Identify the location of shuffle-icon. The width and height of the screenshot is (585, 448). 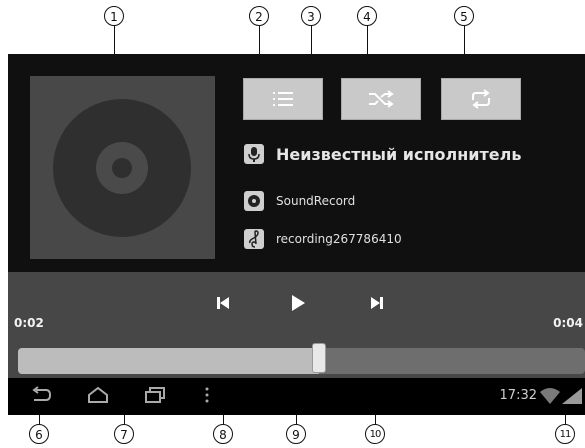
(381, 99).